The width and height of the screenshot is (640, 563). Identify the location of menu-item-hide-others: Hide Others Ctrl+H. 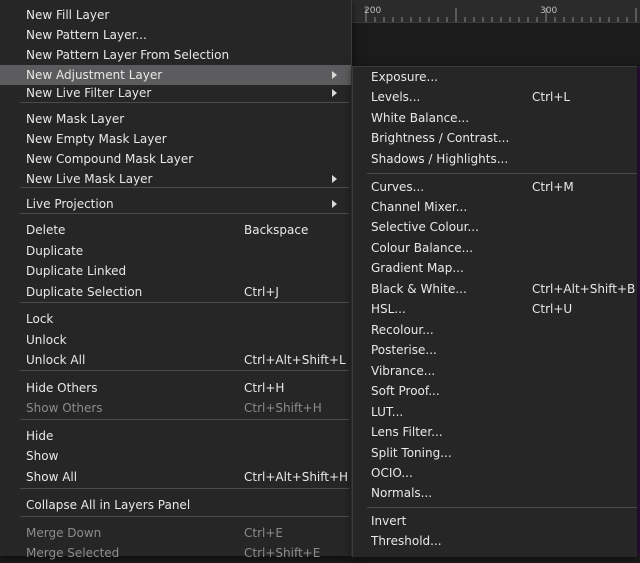
(175, 388).